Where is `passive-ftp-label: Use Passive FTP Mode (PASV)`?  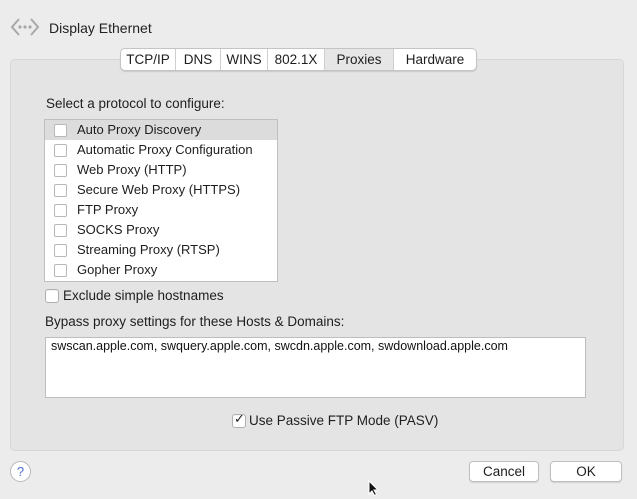 passive-ftp-label: Use Passive FTP Mode (PASV) is located at coordinates (344, 420).